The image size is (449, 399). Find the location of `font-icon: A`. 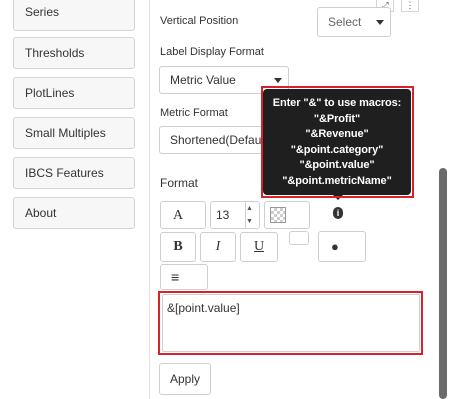

font-icon: A is located at coordinates (178, 215).